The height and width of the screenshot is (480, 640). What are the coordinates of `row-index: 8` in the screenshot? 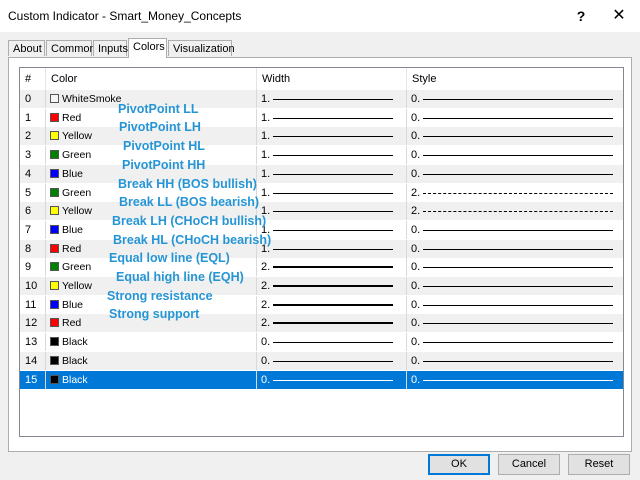 It's located at (33, 248).